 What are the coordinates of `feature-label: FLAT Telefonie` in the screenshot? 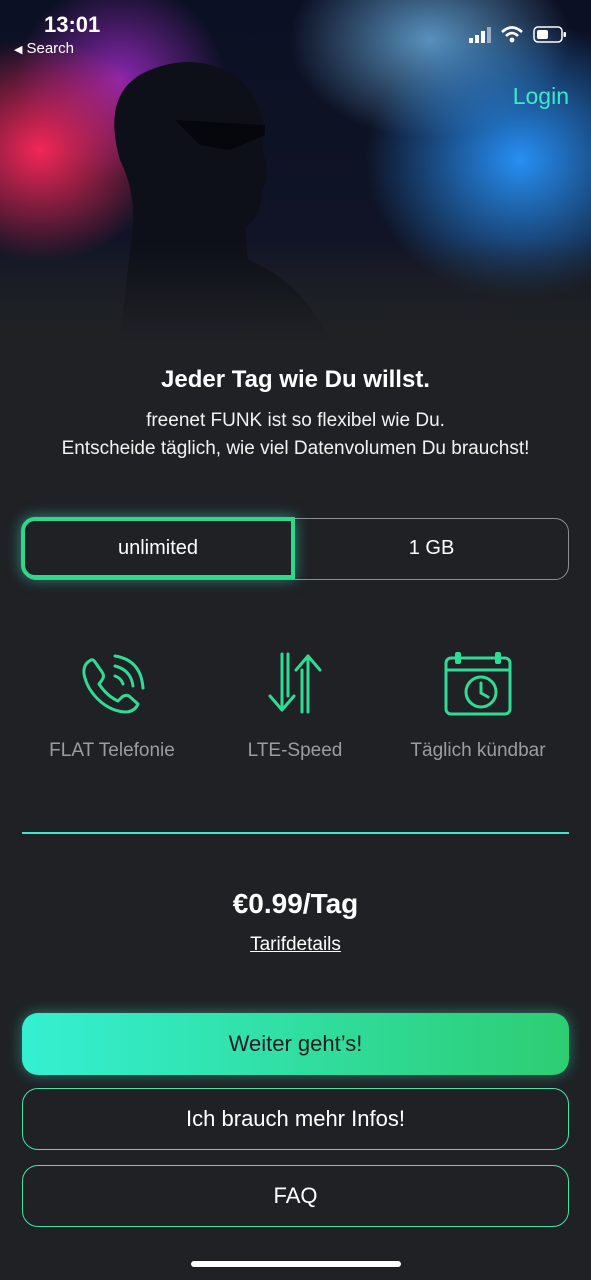 It's located at (112, 750).